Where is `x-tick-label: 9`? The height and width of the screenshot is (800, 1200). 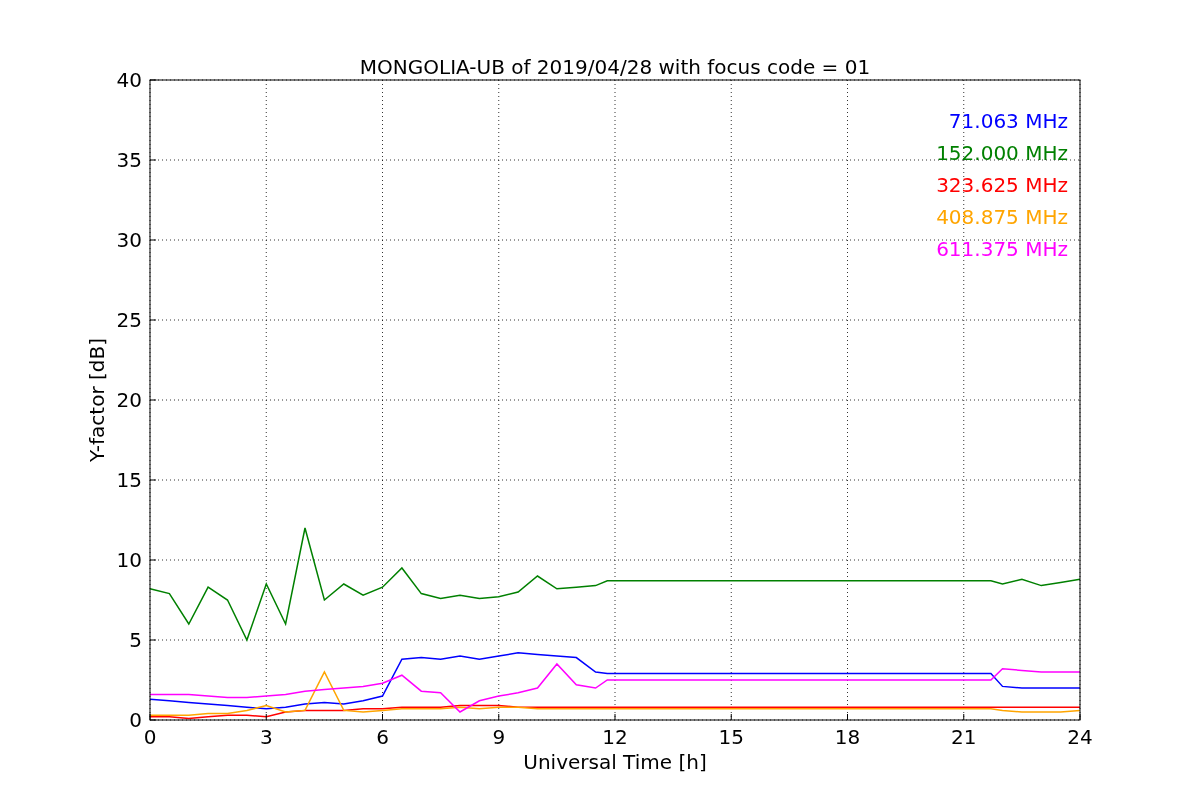
x-tick-label: 9 is located at coordinates (499, 737).